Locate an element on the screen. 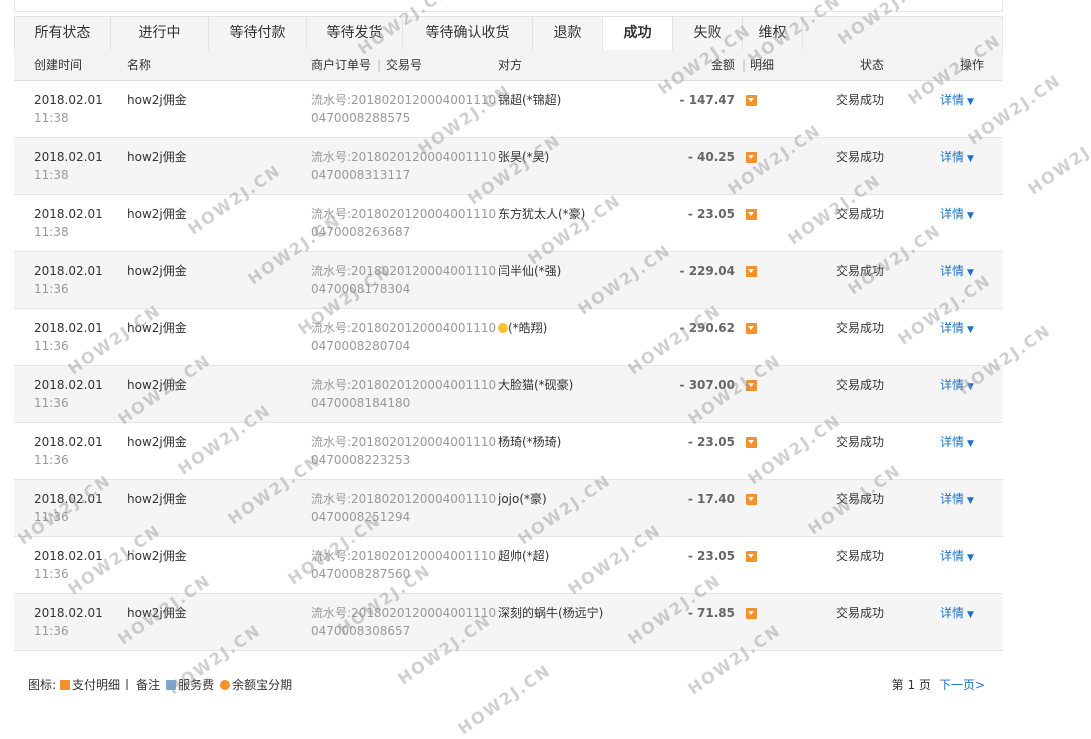  col-detail: 明细 is located at coordinates (762, 65).